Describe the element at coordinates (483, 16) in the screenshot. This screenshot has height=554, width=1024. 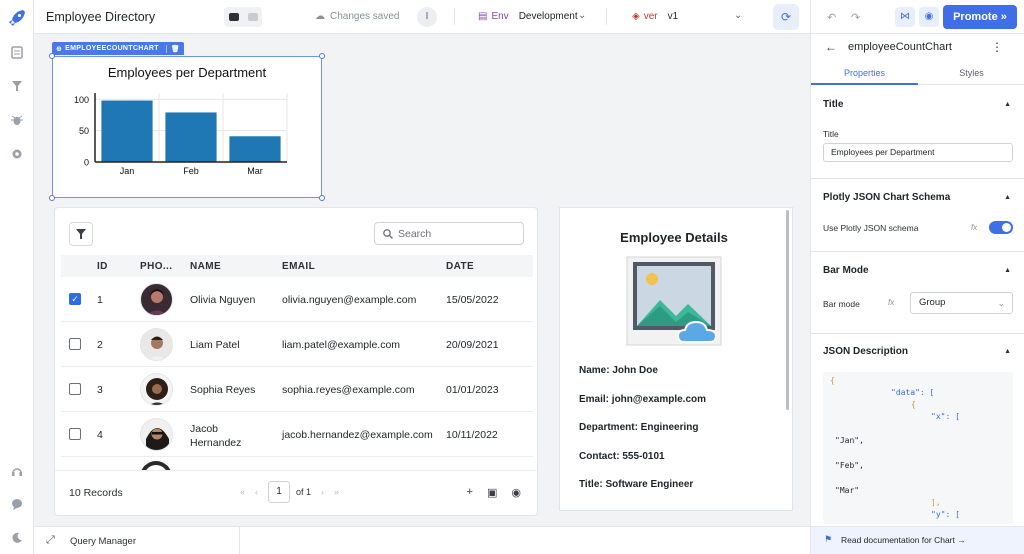
I see `env-icon: ▤` at that location.